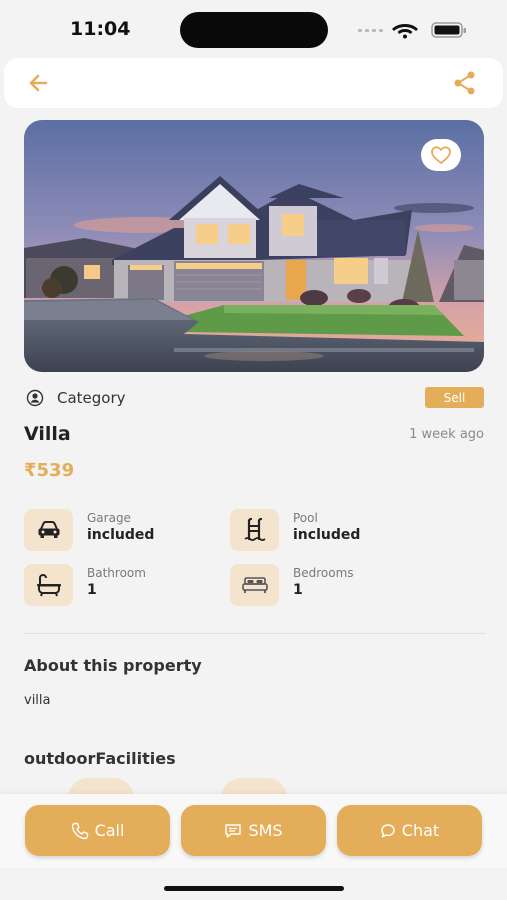 The image size is (507, 900). I want to click on top-bar, so click(253, 83).